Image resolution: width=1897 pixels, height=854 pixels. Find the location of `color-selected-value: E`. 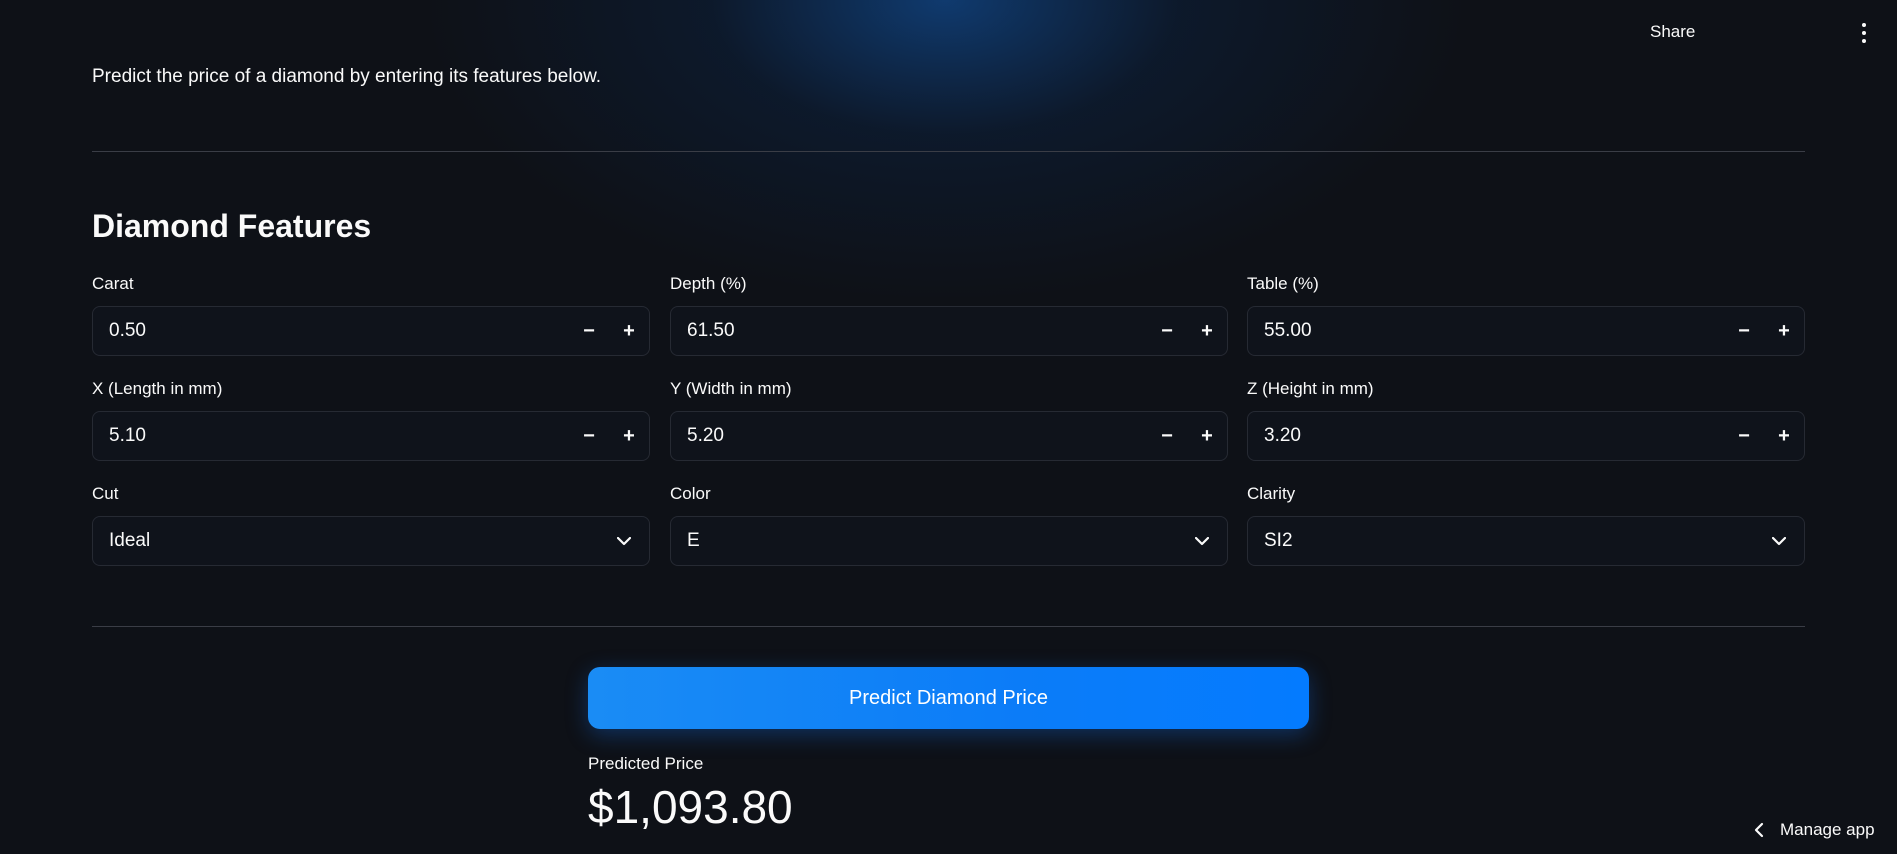

color-selected-value: E is located at coordinates (693, 540).